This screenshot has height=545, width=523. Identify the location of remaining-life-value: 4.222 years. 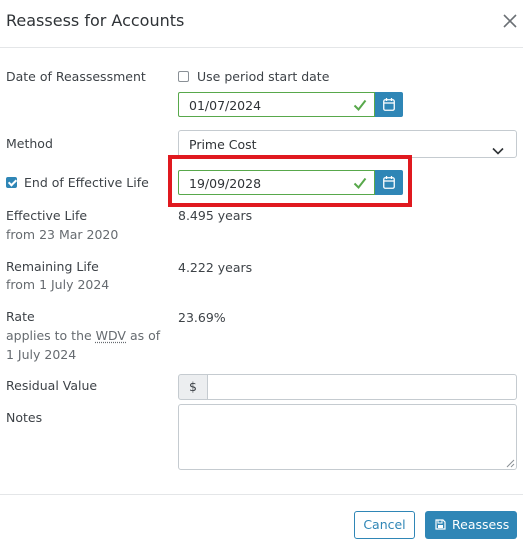
(215, 267).